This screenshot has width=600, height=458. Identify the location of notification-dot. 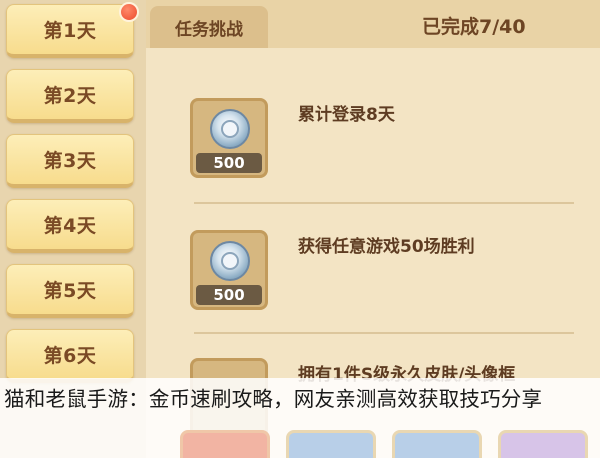
(129, 12).